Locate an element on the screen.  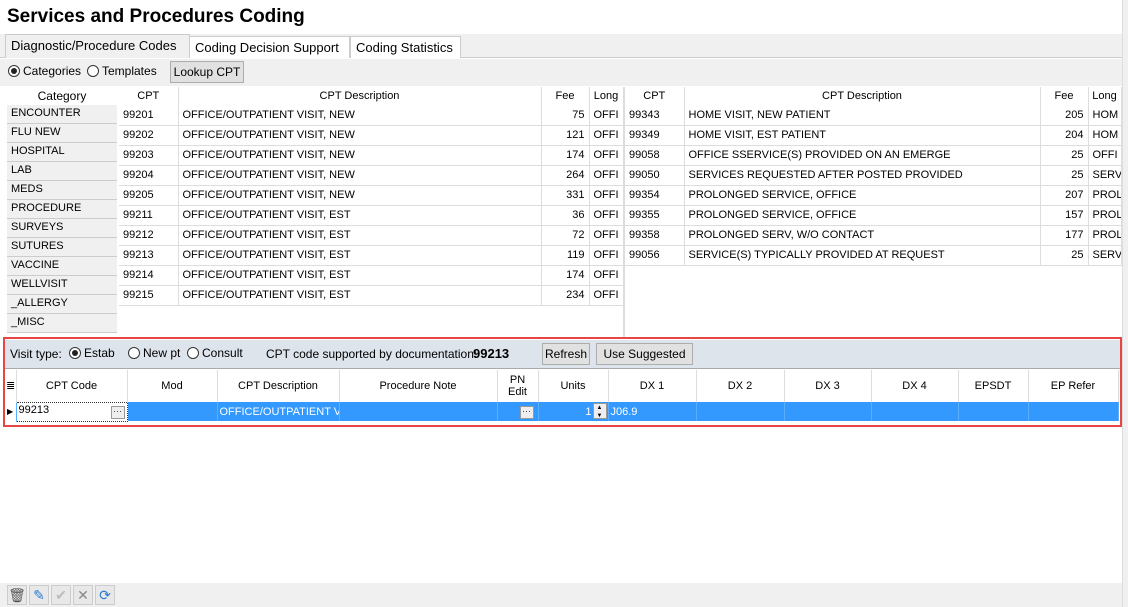
category-header: Category is located at coordinates (62, 96).